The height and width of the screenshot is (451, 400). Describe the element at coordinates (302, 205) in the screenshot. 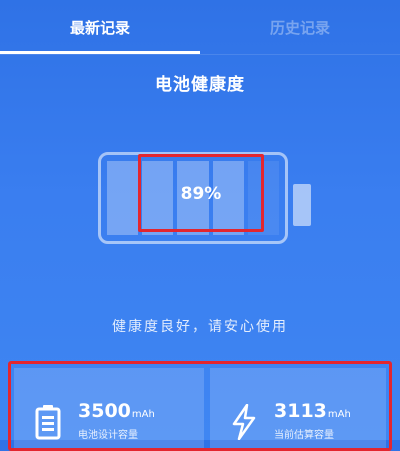

I see `battery-terminal` at that location.